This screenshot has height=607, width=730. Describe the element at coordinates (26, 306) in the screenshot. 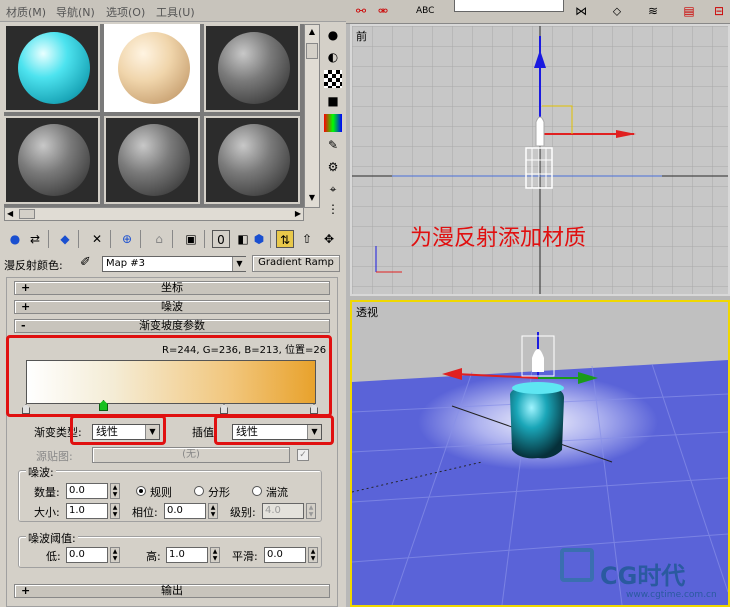

I see `expand-icon: +` at that location.